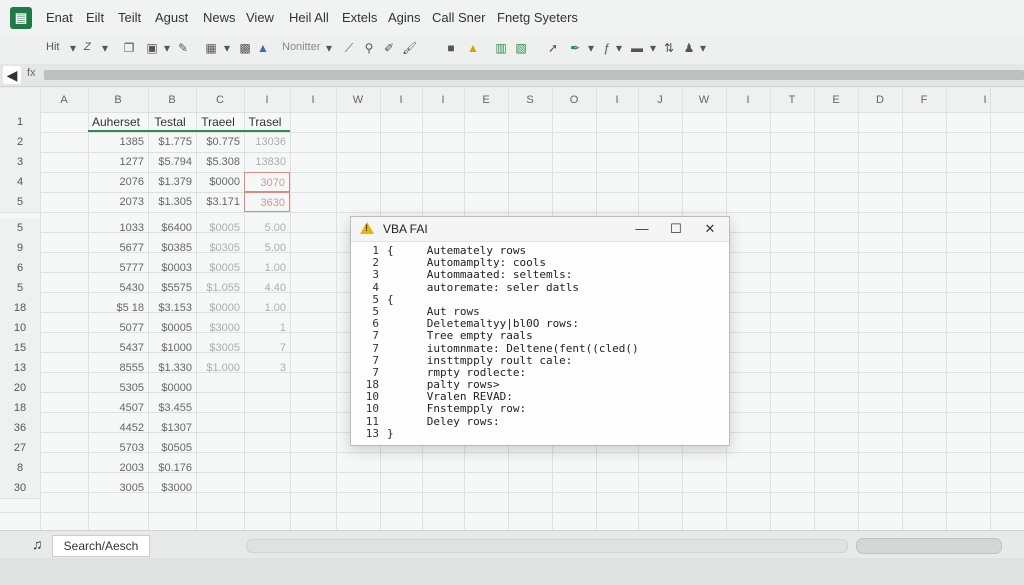 Image resolution: width=1024 pixels, height=585 pixels. Describe the element at coordinates (540, 229) in the screenshot. I see `dialog-title-bar: ! VBA FAI — ☐ ✕` at that location.